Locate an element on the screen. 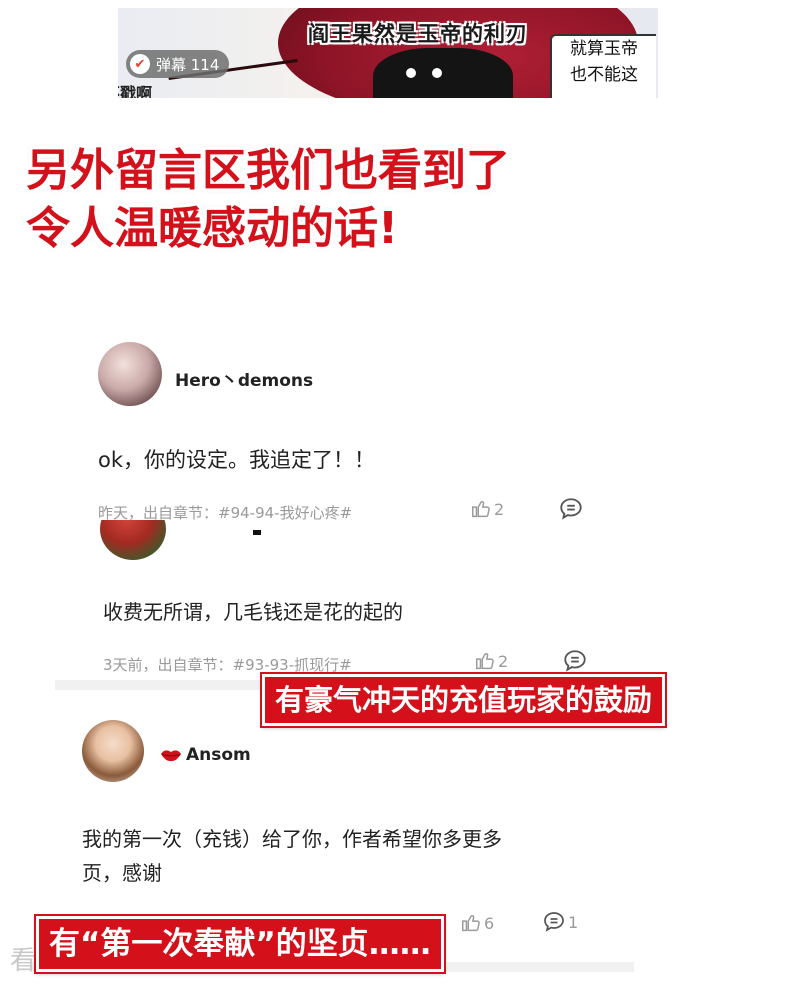 This screenshot has width=800, height=985. comment-text: 收费无所谓，几毛钱还是花的起的 is located at coordinates (253, 612).